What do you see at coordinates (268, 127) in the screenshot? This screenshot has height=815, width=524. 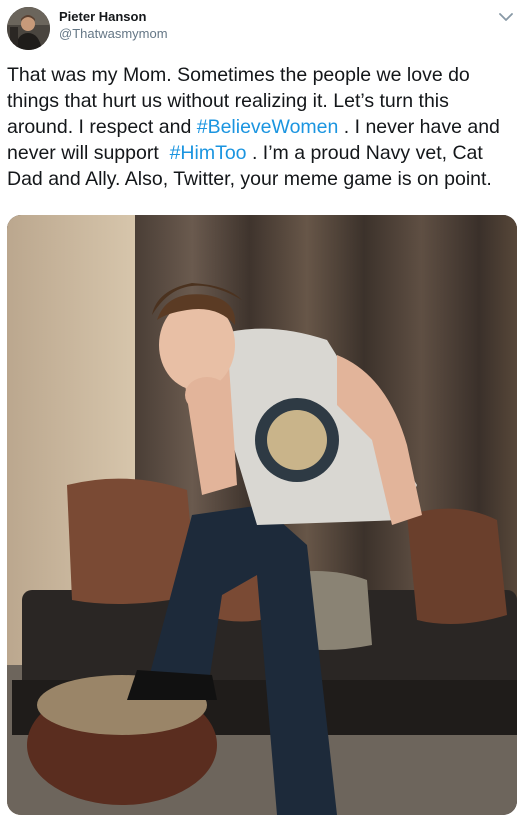 I see `hashtag-link-believewomen: #BelieveWomen` at bounding box center [268, 127].